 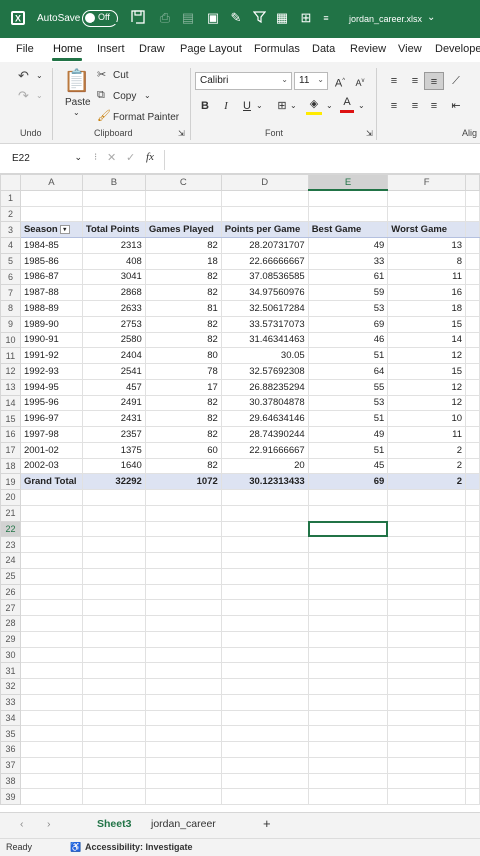 I want to click on cell: 51, so click(x=348, y=450).